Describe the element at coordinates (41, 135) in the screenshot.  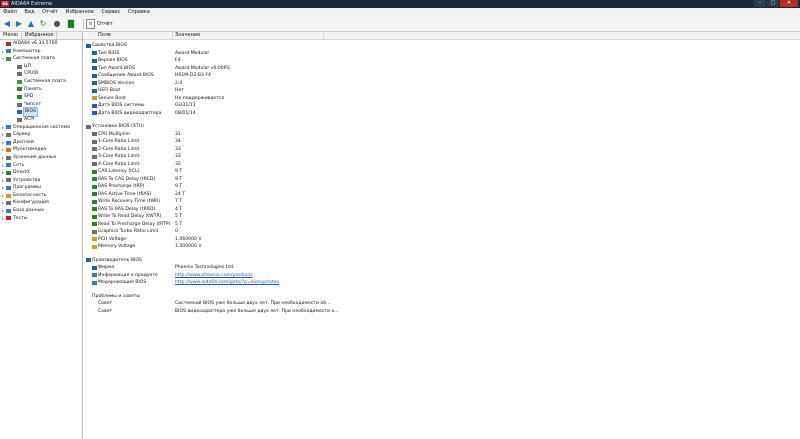
I see `tree-item: ▸ Сервер` at that location.